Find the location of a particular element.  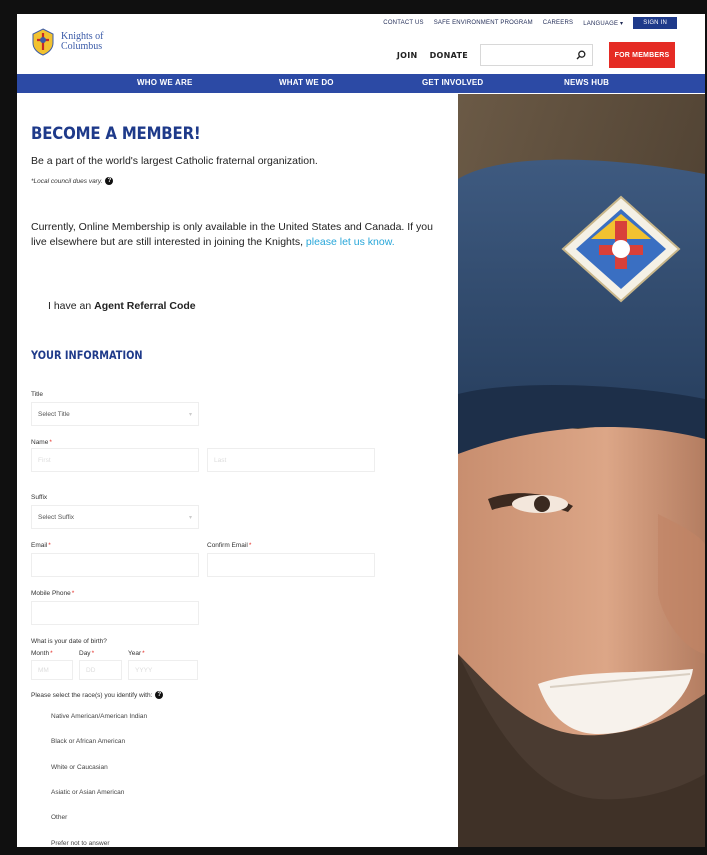

header-actions: JOIN DONATE FOR MEMBERS is located at coordinates (536, 55).